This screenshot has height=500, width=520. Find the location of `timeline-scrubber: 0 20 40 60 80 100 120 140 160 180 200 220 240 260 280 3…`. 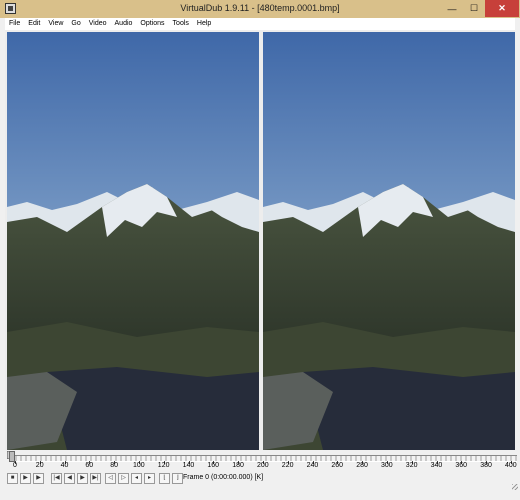

timeline-scrubber: 0 20 40 60 80 100 120 140 160 180 200 220 240 260 280 3… is located at coordinates (261, 460).